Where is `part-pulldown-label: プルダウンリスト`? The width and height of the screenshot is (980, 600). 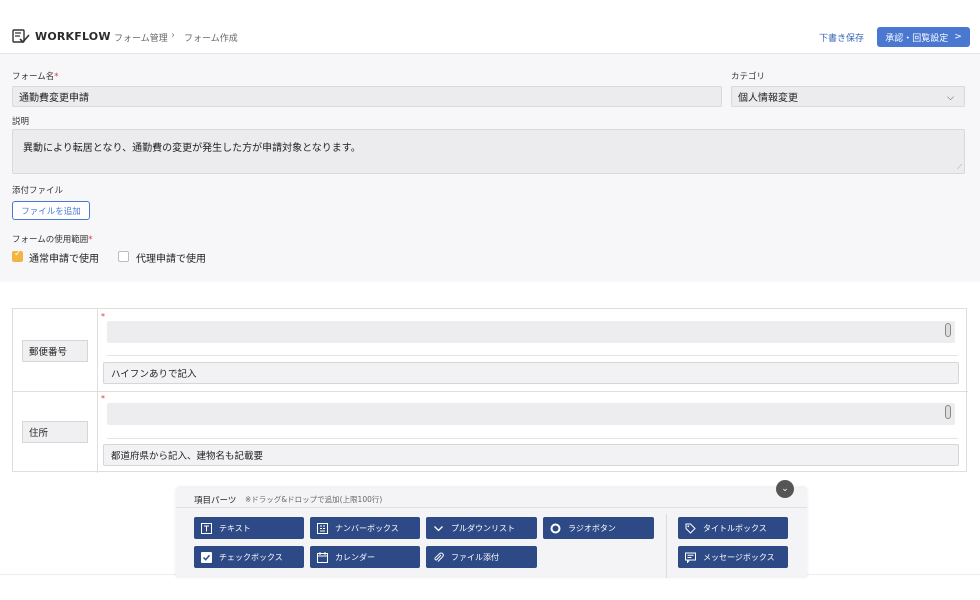 part-pulldown-label: プルダウンリスト is located at coordinates (483, 528).